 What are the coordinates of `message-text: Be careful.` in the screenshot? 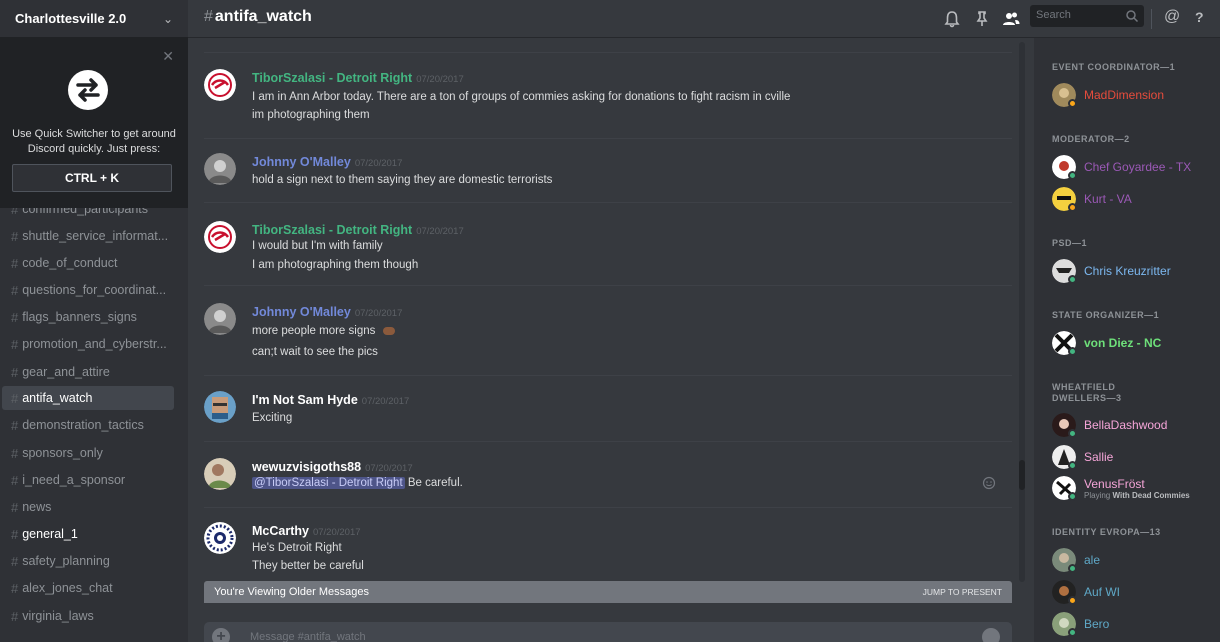 It's located at (435, 483).